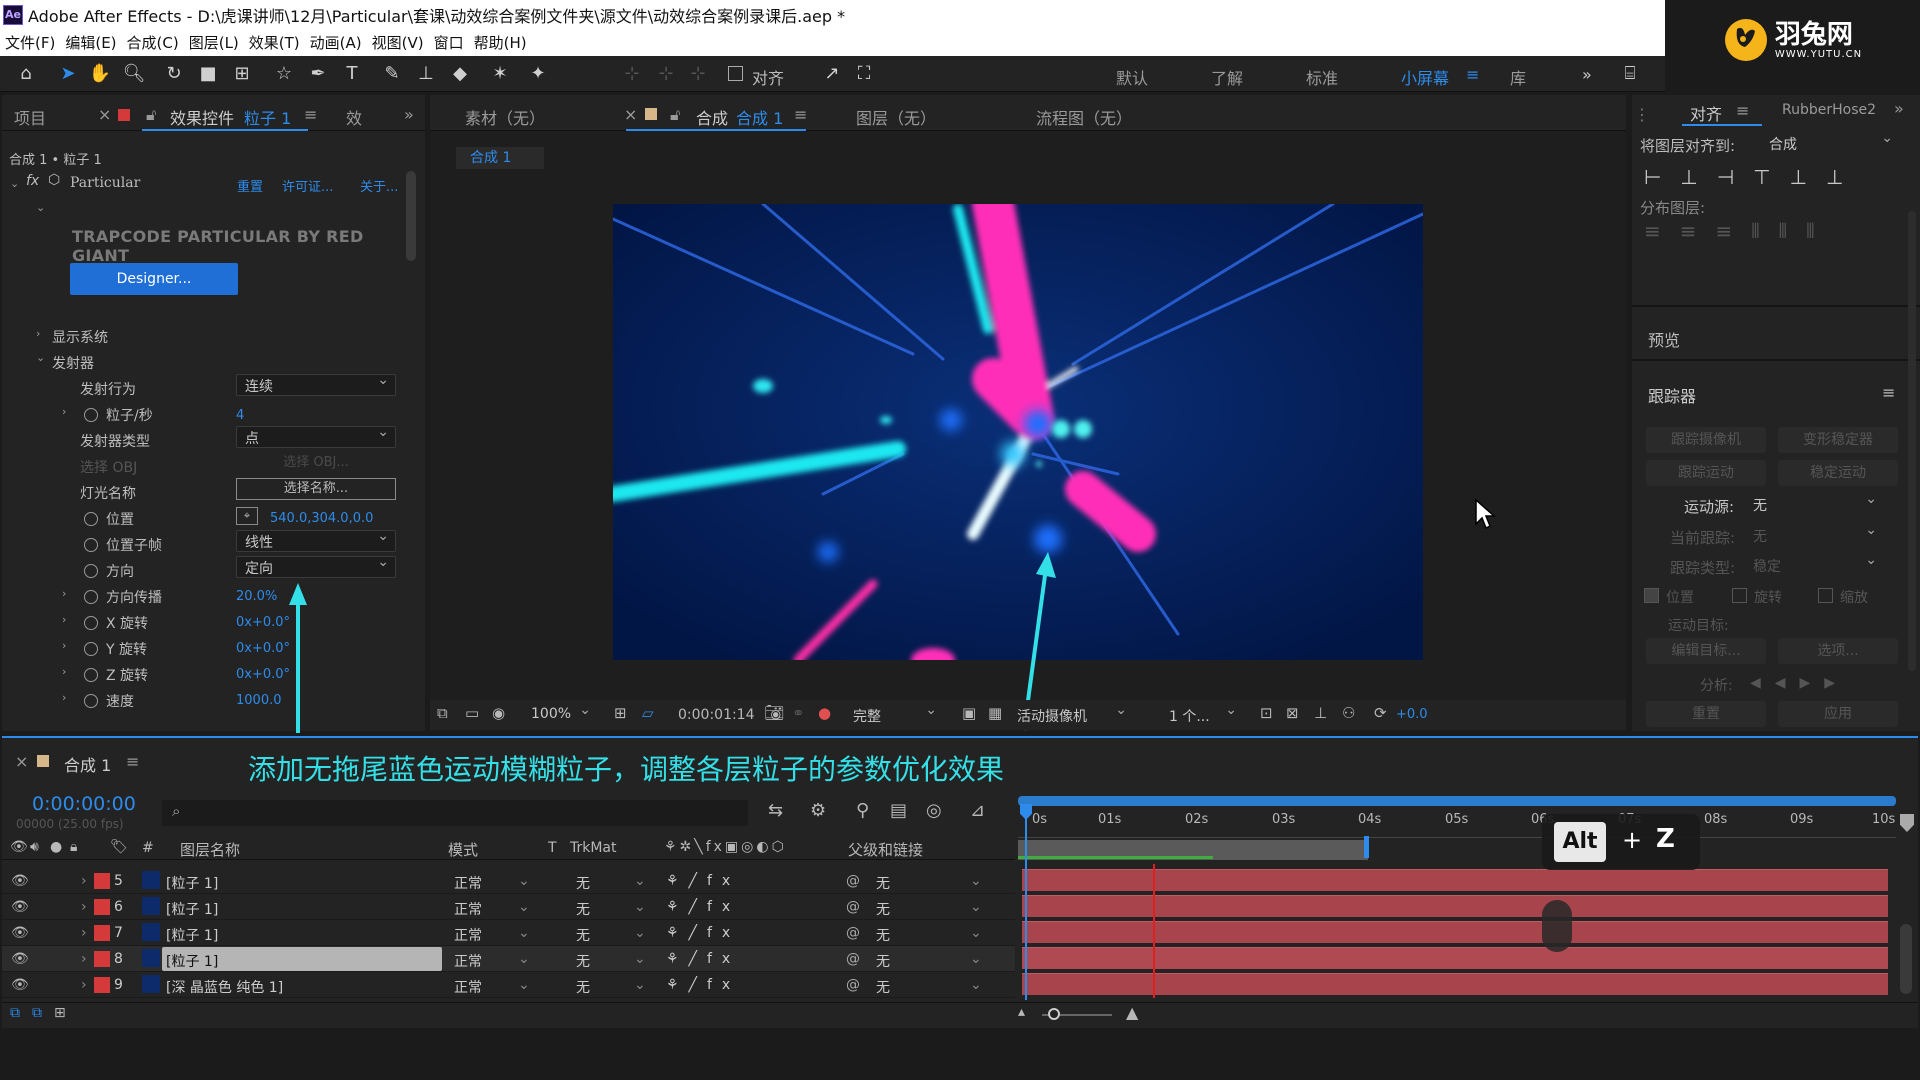 This screenshot has width=1920, height=1080. Describe the element at coordinates (354, 117) in the screenshot. I see `tab-effects-presets: 效` at that location.